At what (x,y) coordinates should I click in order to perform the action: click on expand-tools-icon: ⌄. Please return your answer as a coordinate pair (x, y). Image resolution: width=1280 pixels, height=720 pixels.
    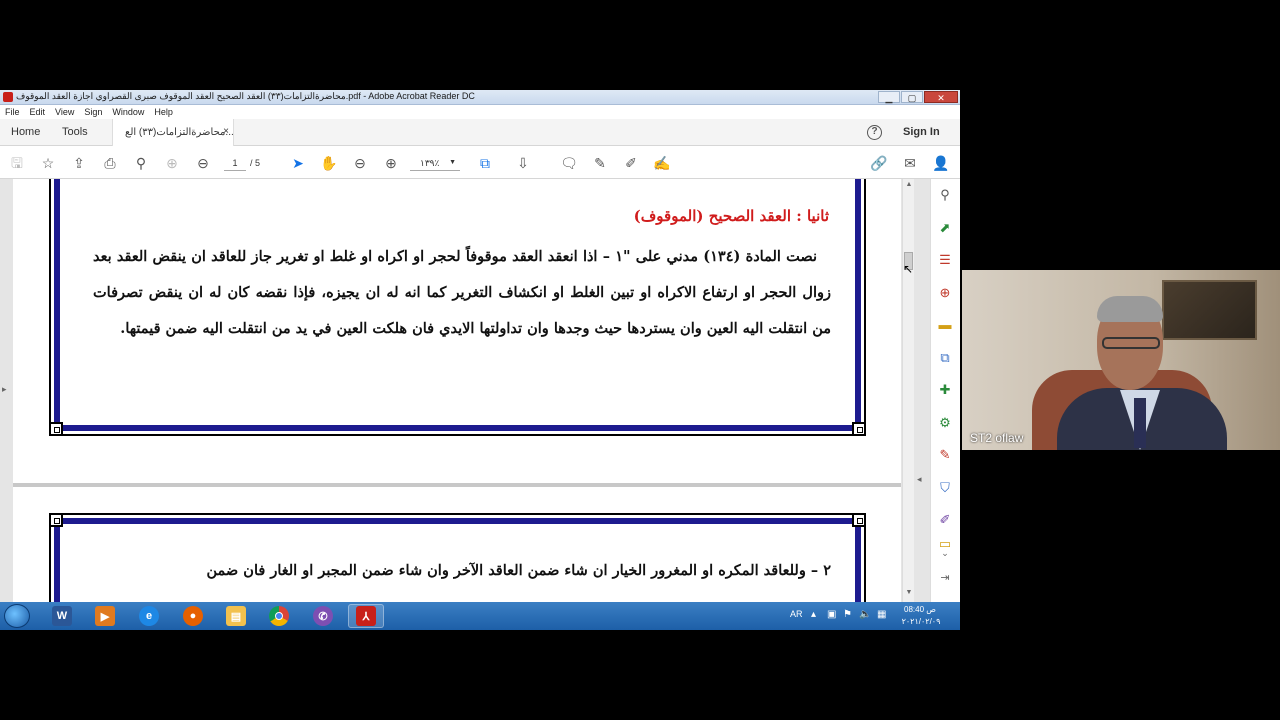
    Looking at the image, I should click on (945, 553).